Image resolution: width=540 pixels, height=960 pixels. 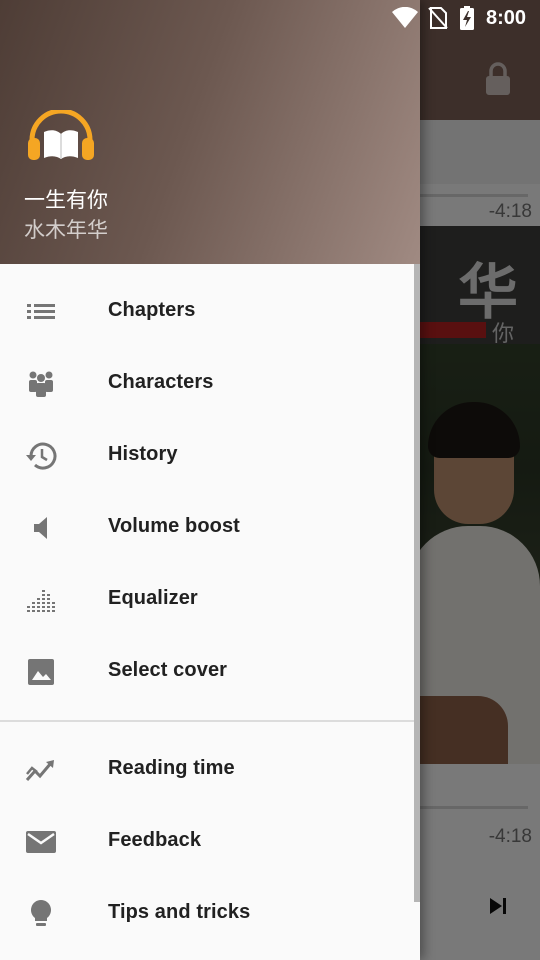 I want to click on list-icon, so click(x=41, y=311).